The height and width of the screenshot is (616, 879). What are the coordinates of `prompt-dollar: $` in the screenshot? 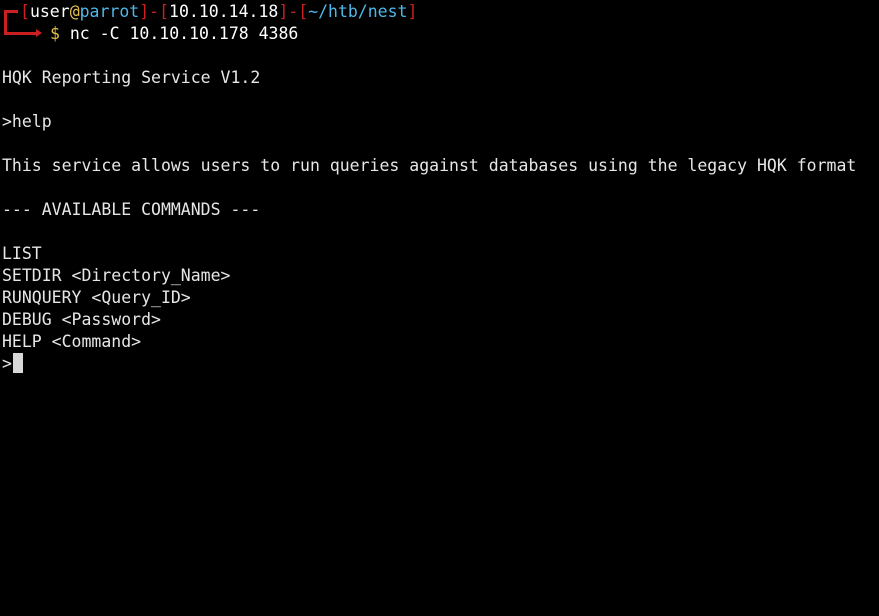 It's located at (55, 33).